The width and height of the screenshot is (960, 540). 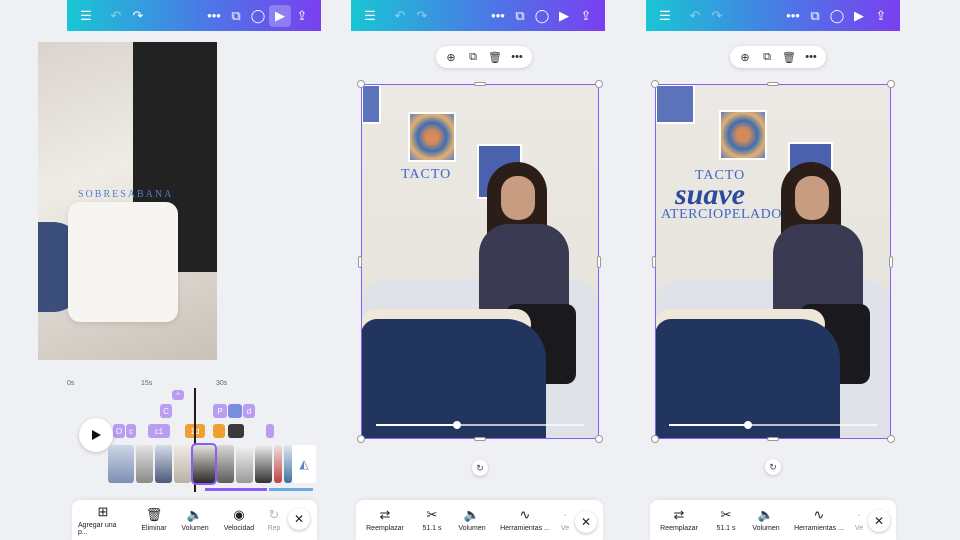 I want to click on tick-label: 30s, so click(x=222, y=383).